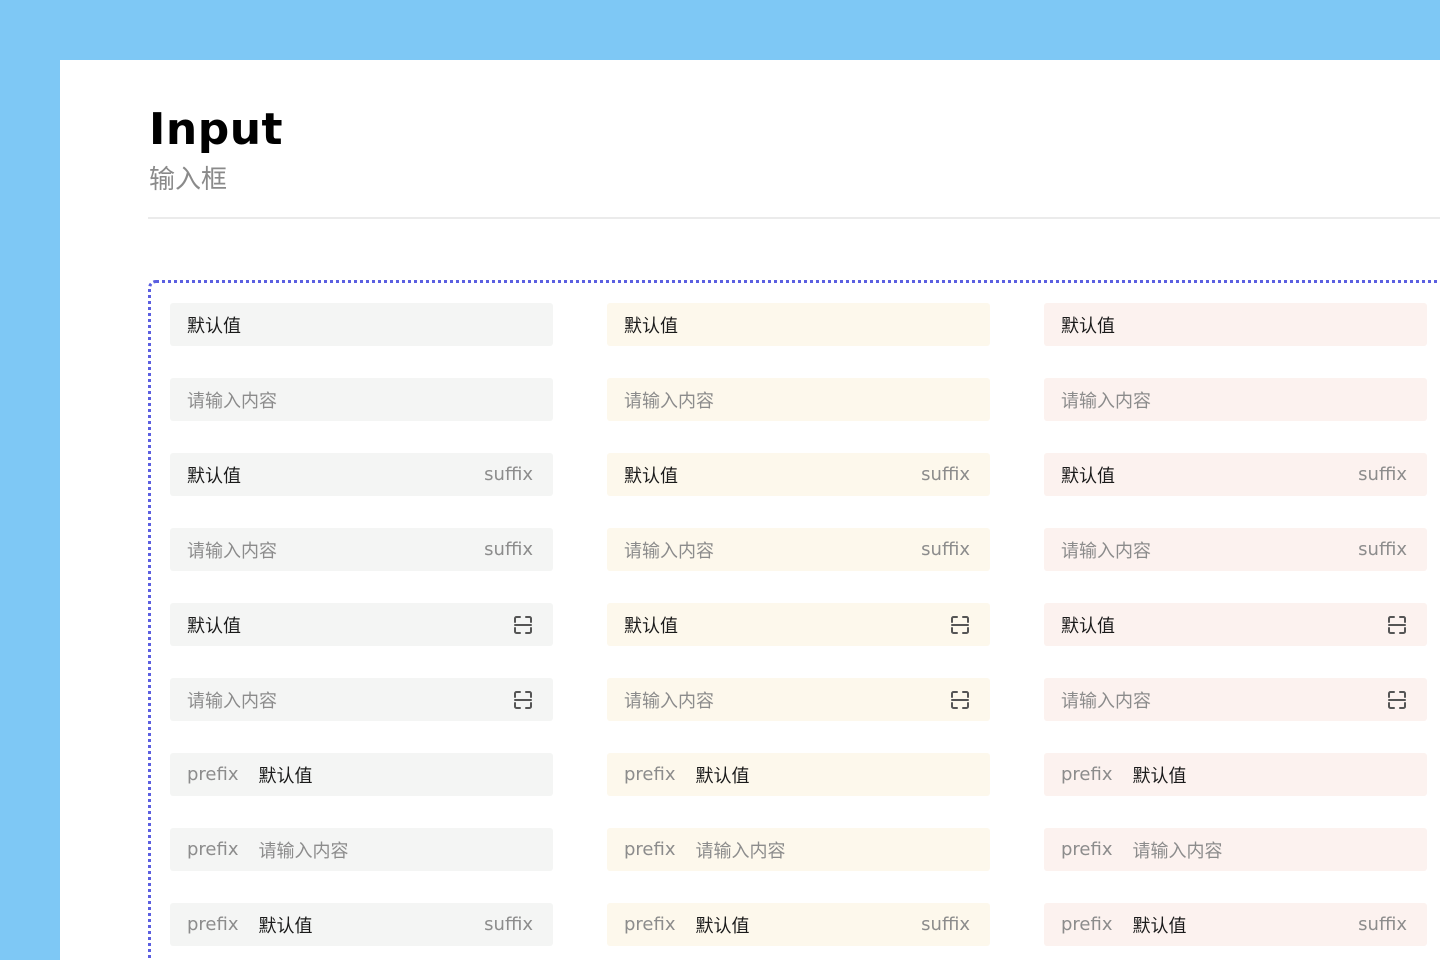 The height and width of the screenshot is (960, 1440). I want to click on page-subtitle: 输入框, so click(188, 180).